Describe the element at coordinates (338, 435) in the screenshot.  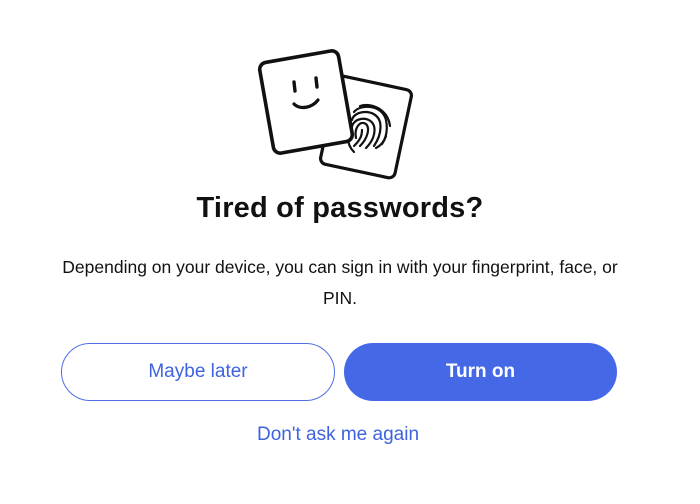
I see `dont-ask-again-link: Don't ask me again` at that location.